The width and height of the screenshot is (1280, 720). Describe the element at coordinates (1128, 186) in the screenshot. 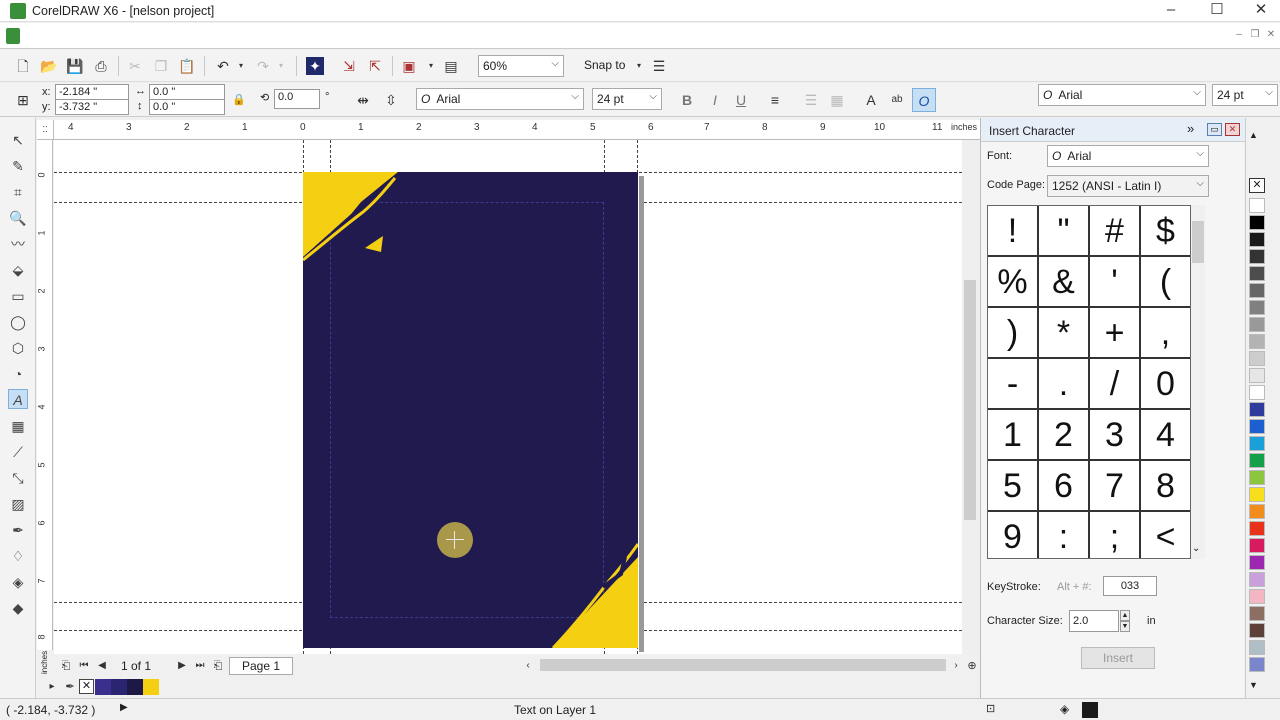

I see `codepage-select: 1252 (ANSI - Latin I) ⌵` at that location.